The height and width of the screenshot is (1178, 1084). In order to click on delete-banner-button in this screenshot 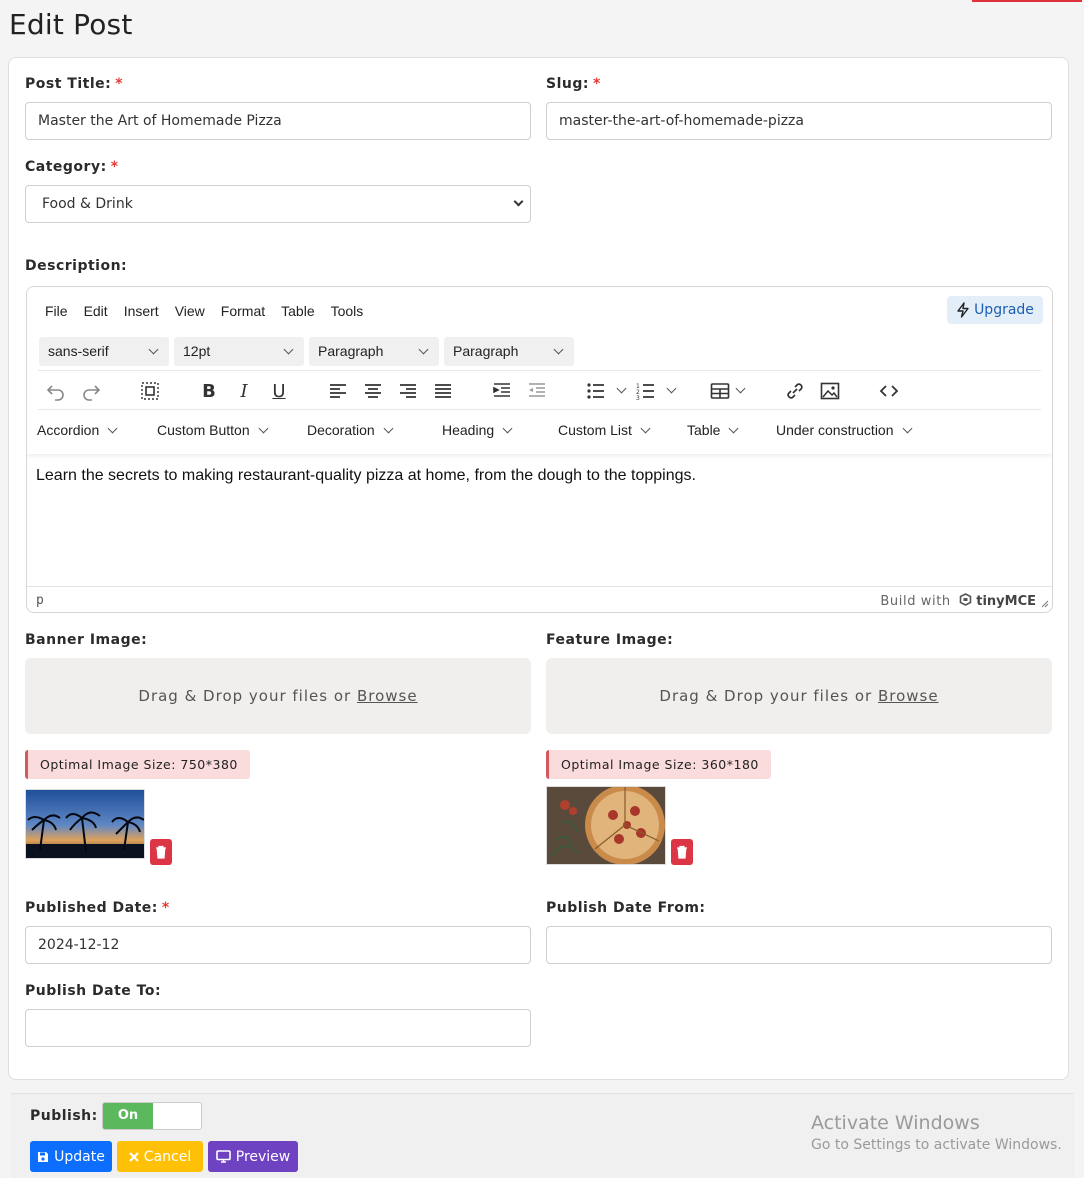, I will do `click(161, 852)`.